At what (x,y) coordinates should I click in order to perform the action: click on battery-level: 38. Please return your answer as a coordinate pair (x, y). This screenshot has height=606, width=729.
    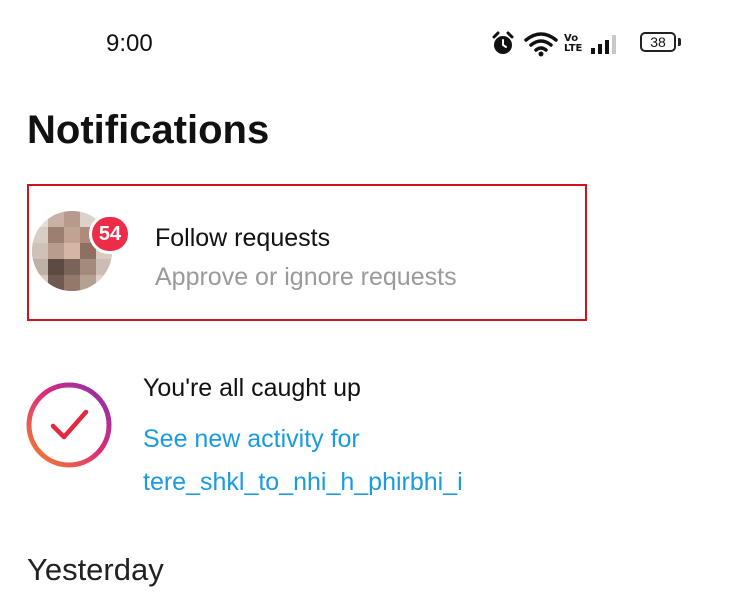
    Looking at the image, I should click on (658, 42).